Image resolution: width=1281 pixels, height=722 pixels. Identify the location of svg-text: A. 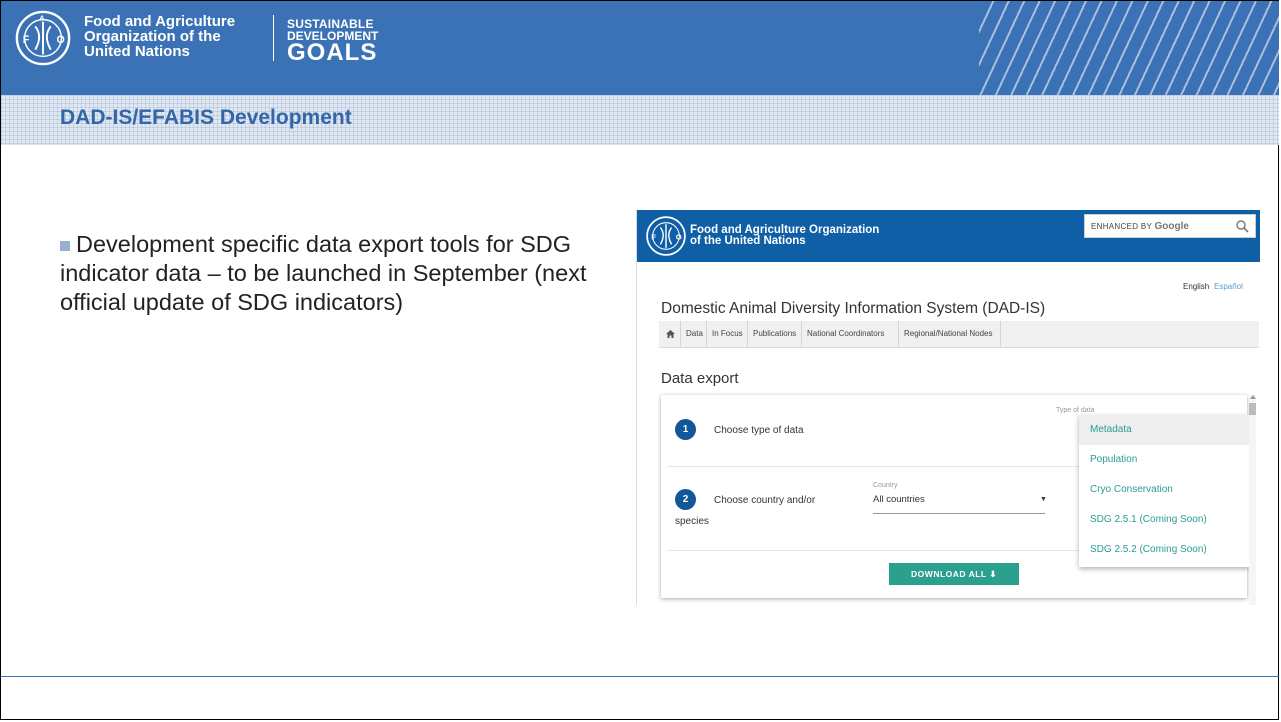
(42, 18).